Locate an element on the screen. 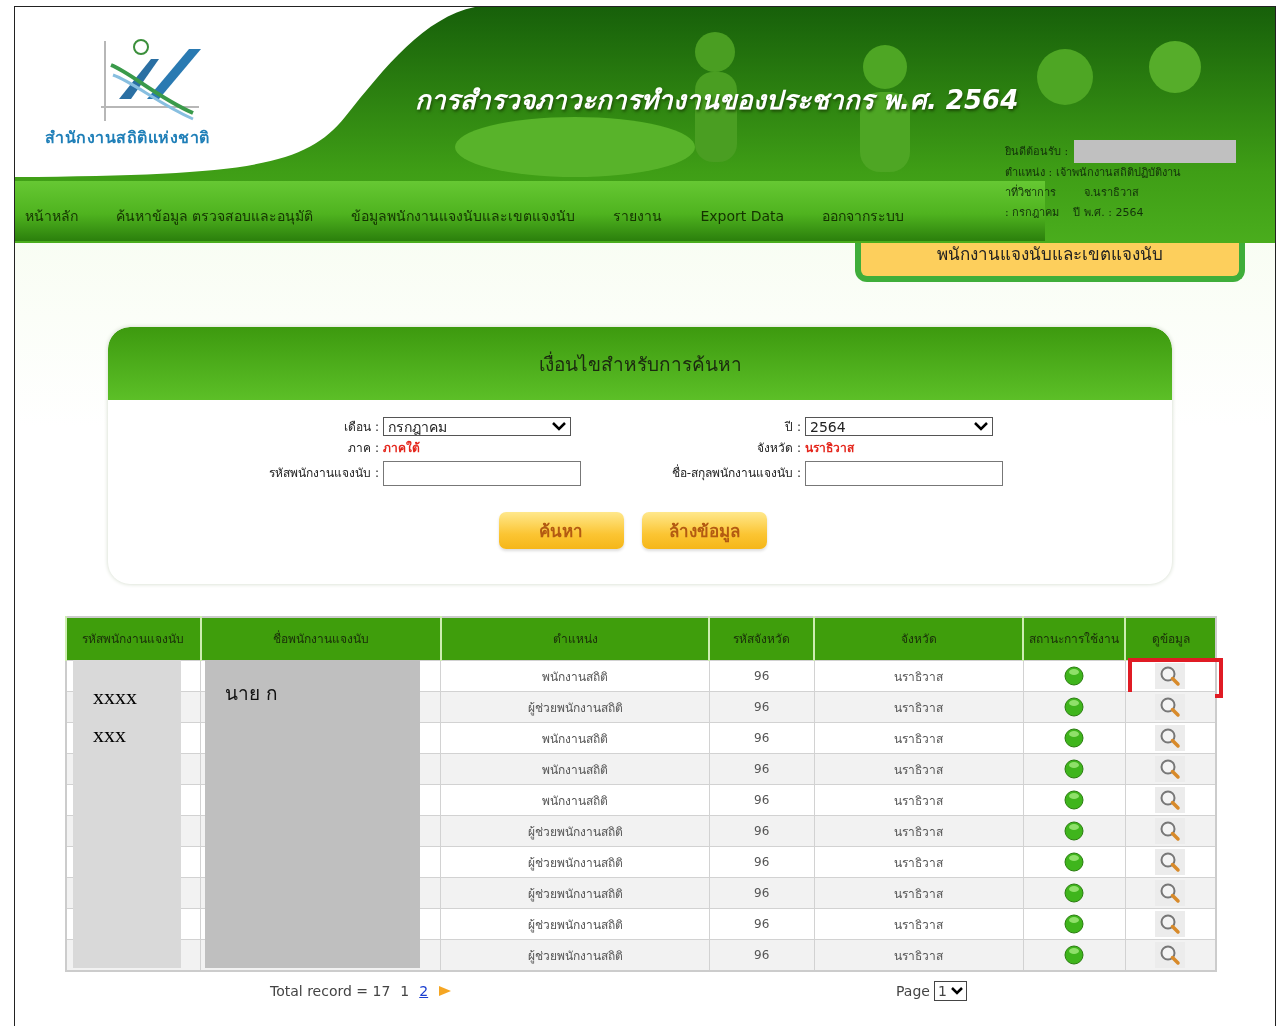  nav-link: ข้อมูลพนักงานแจงนับและเขตแจงนับ is located at coordinates (463, 216).